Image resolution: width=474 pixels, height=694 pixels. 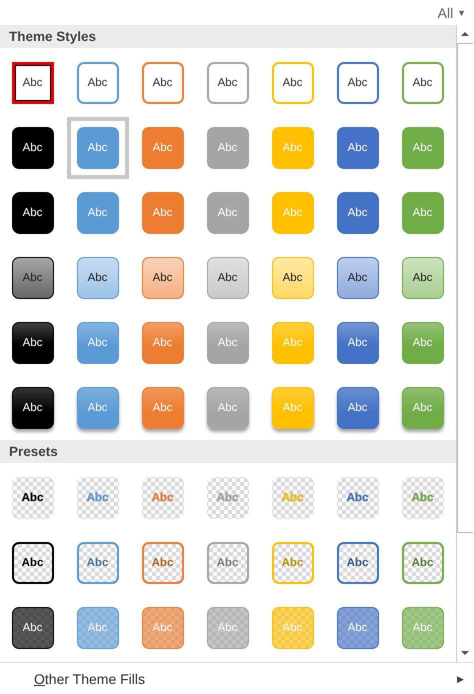 I want to click on scroll-down-icon, so click(x=465, y=653).